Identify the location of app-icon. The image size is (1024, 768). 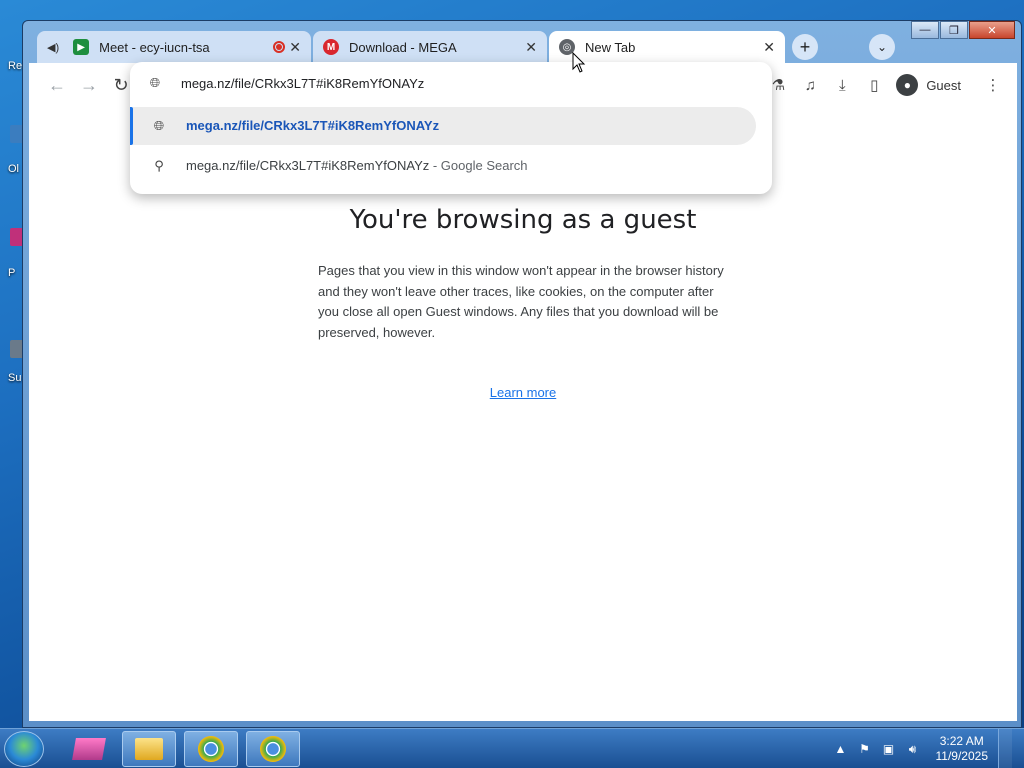
(89, 749).